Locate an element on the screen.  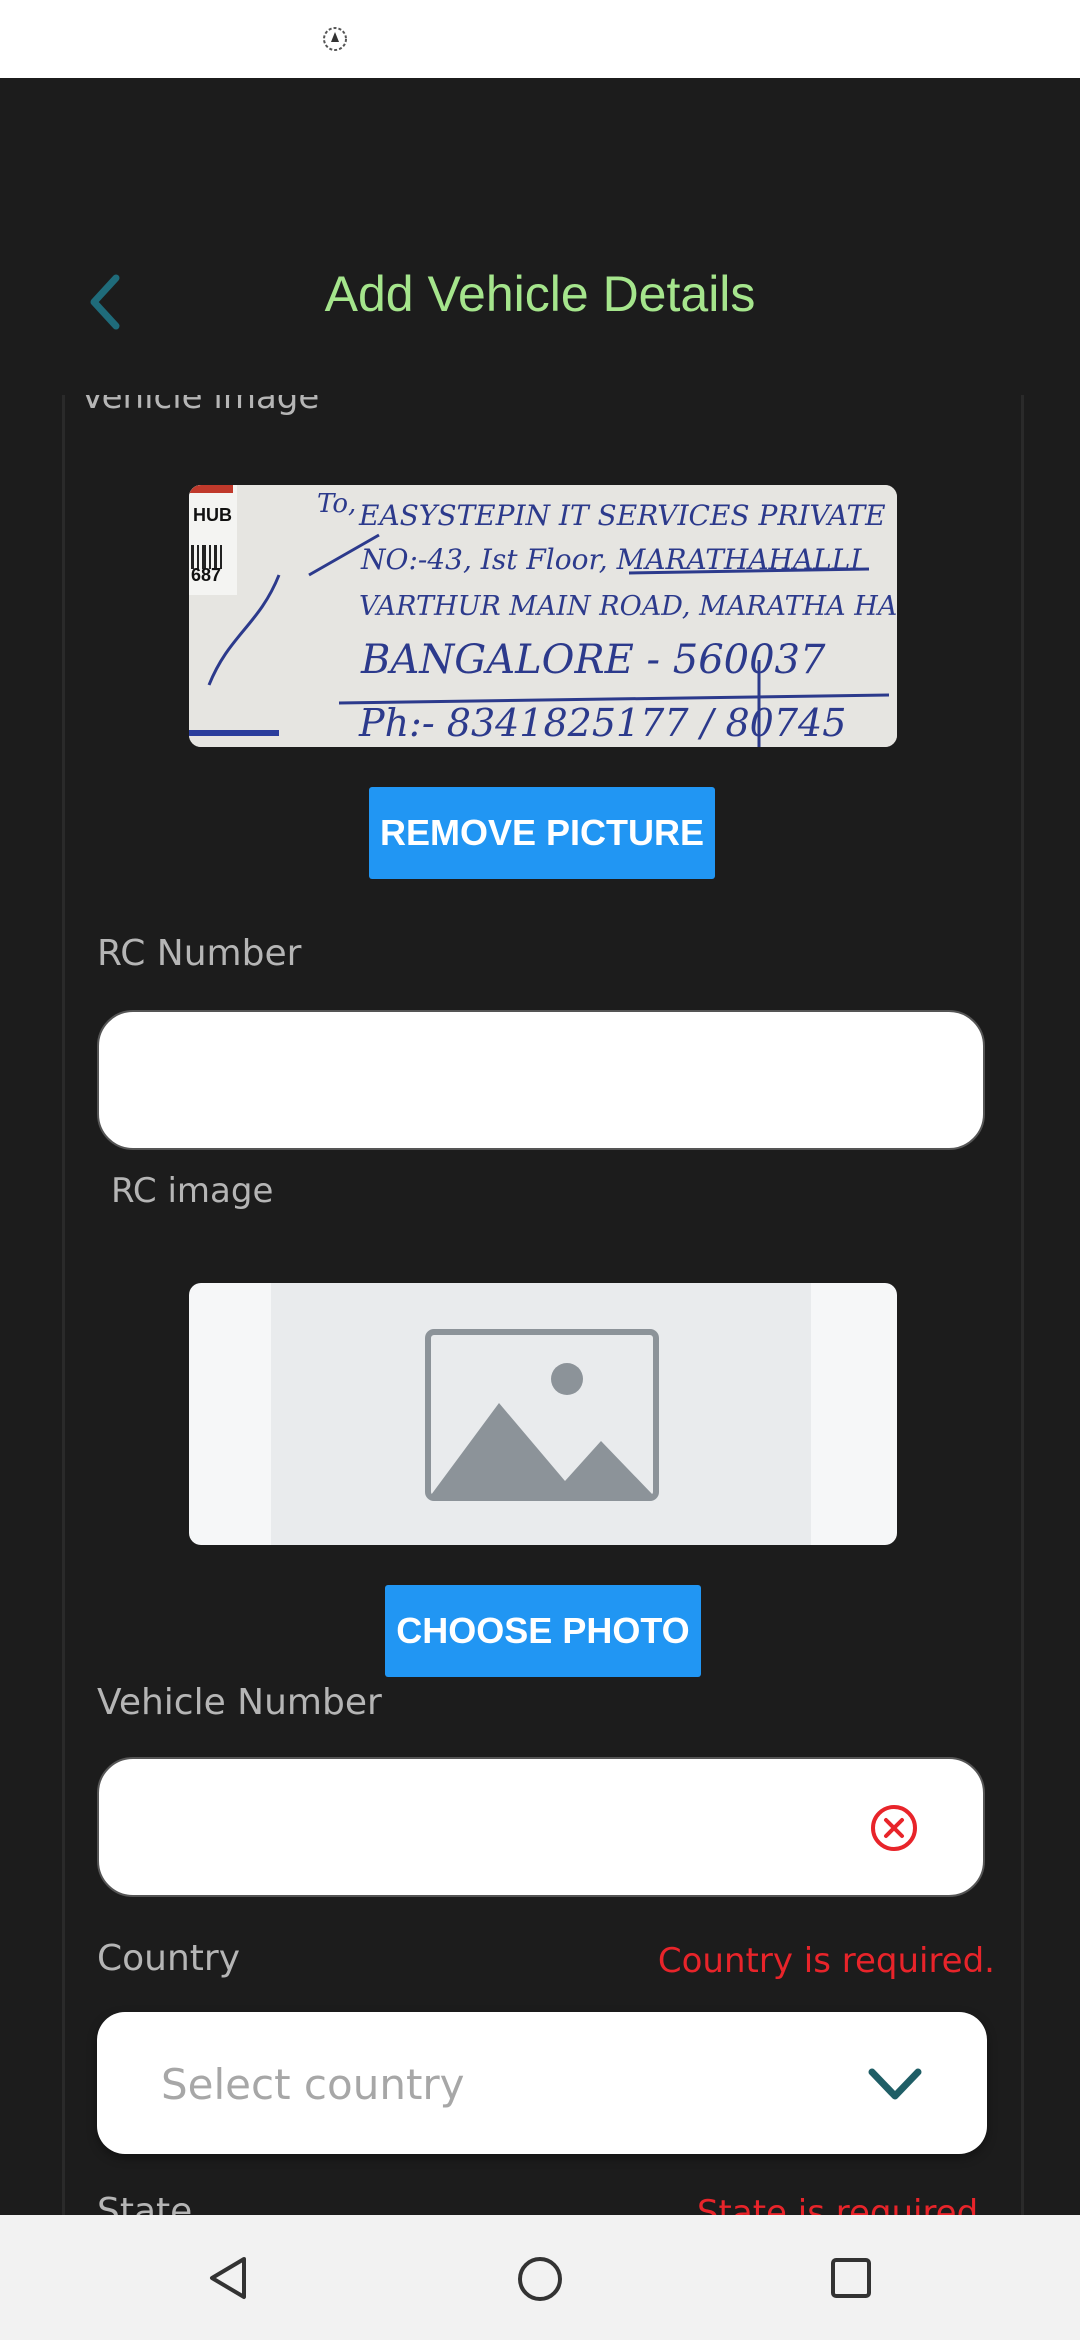
photo-text-line1: EASYSTEPIN IT SERVICES PRIVATE is located at coordinates (622, 515).